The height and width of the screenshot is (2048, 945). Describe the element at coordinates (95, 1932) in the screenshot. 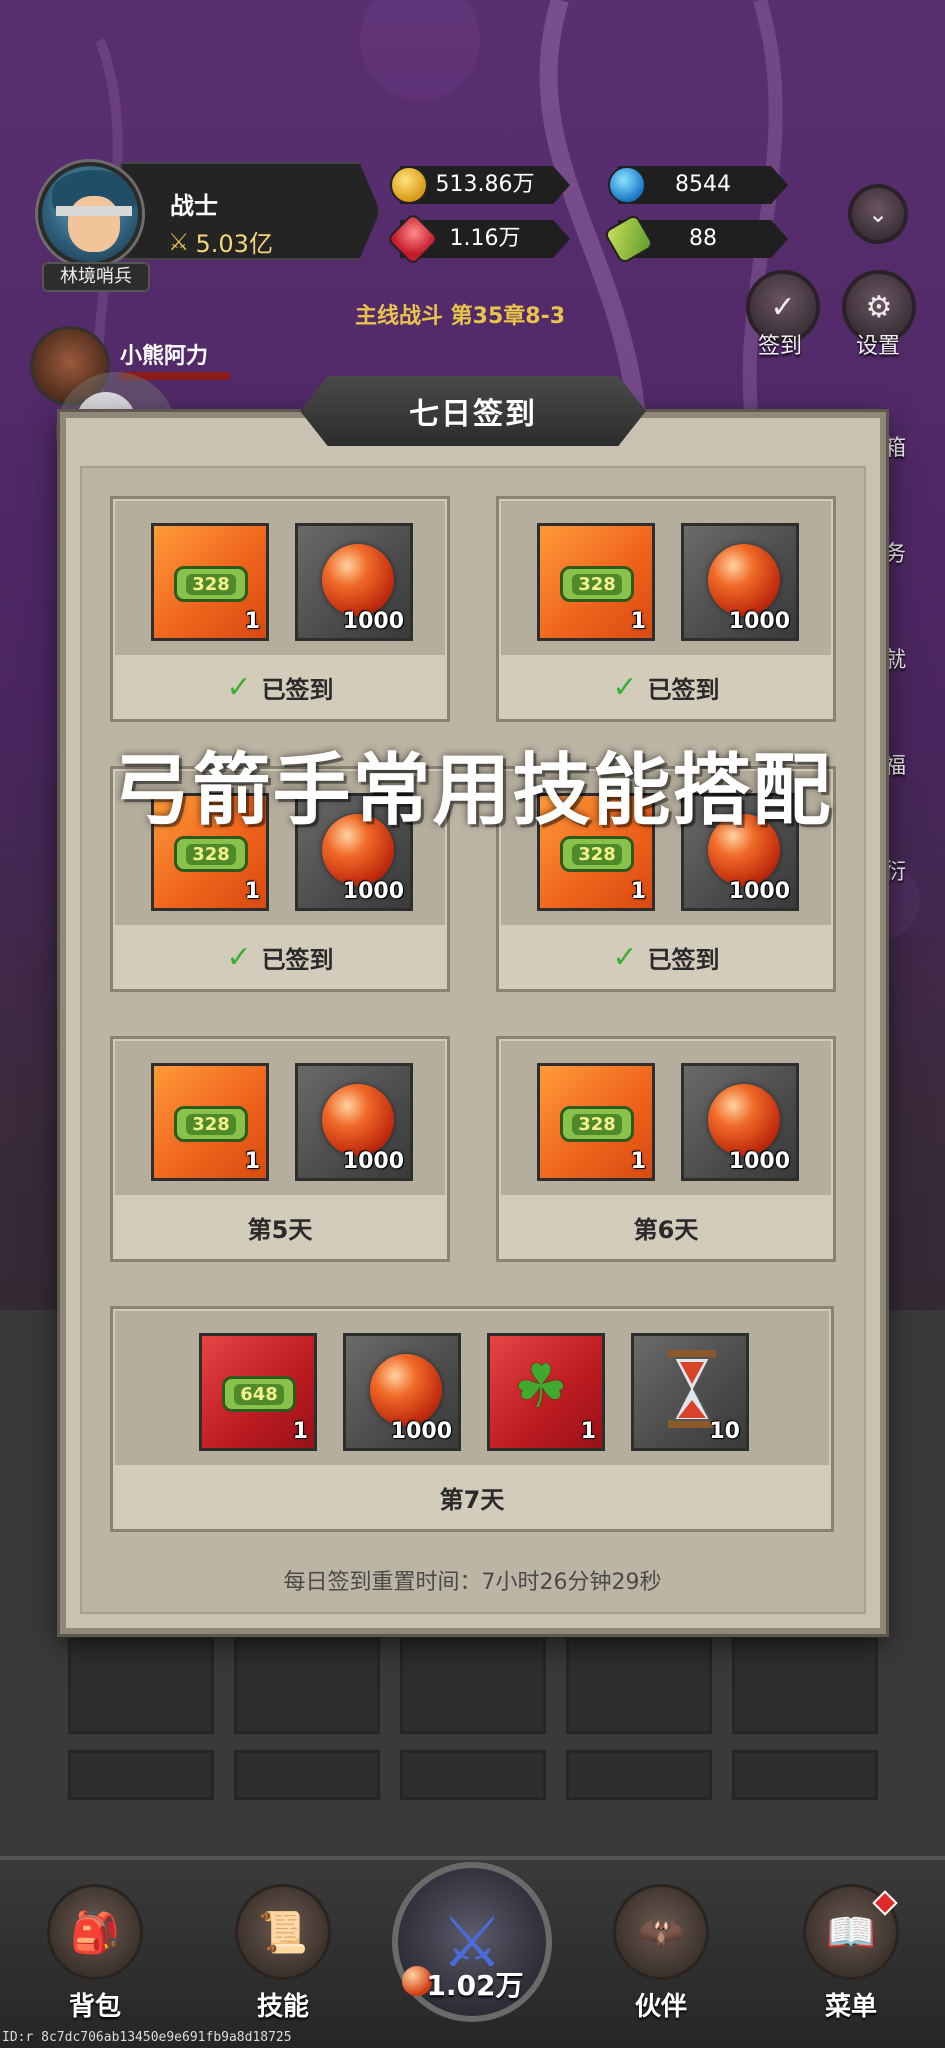

I see `backpack-icon: 🎒` at that location.